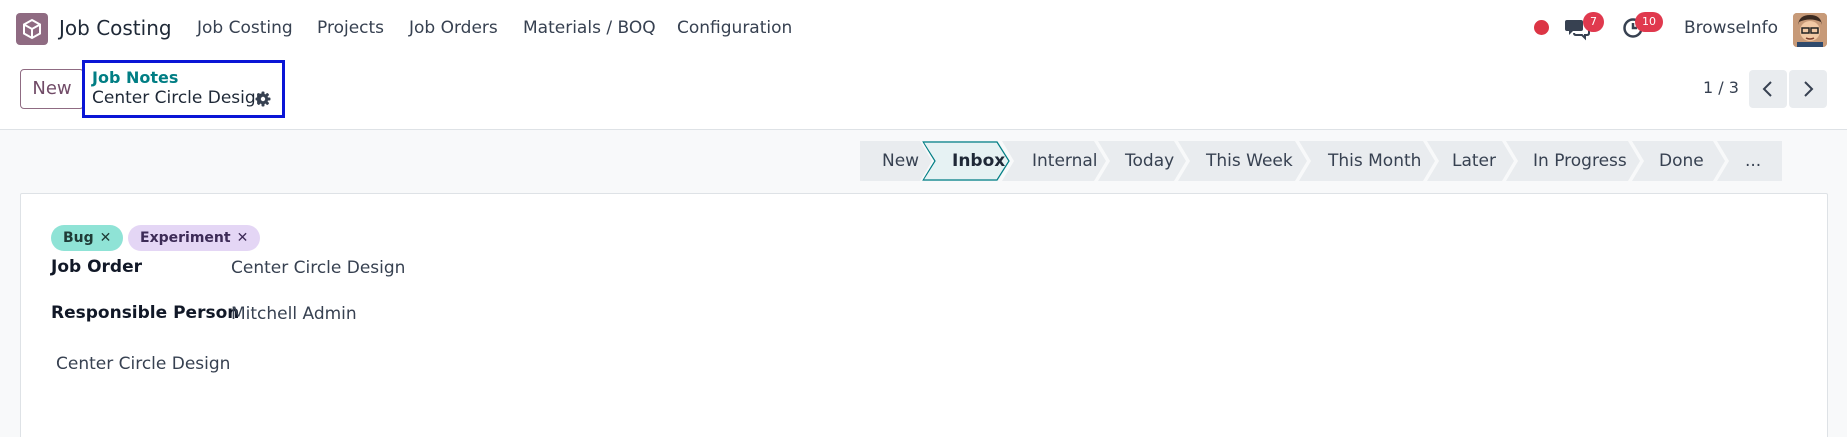 The width and height of the screenshot is (1847, 437). I want to click on avatar, so click(1810, 30).